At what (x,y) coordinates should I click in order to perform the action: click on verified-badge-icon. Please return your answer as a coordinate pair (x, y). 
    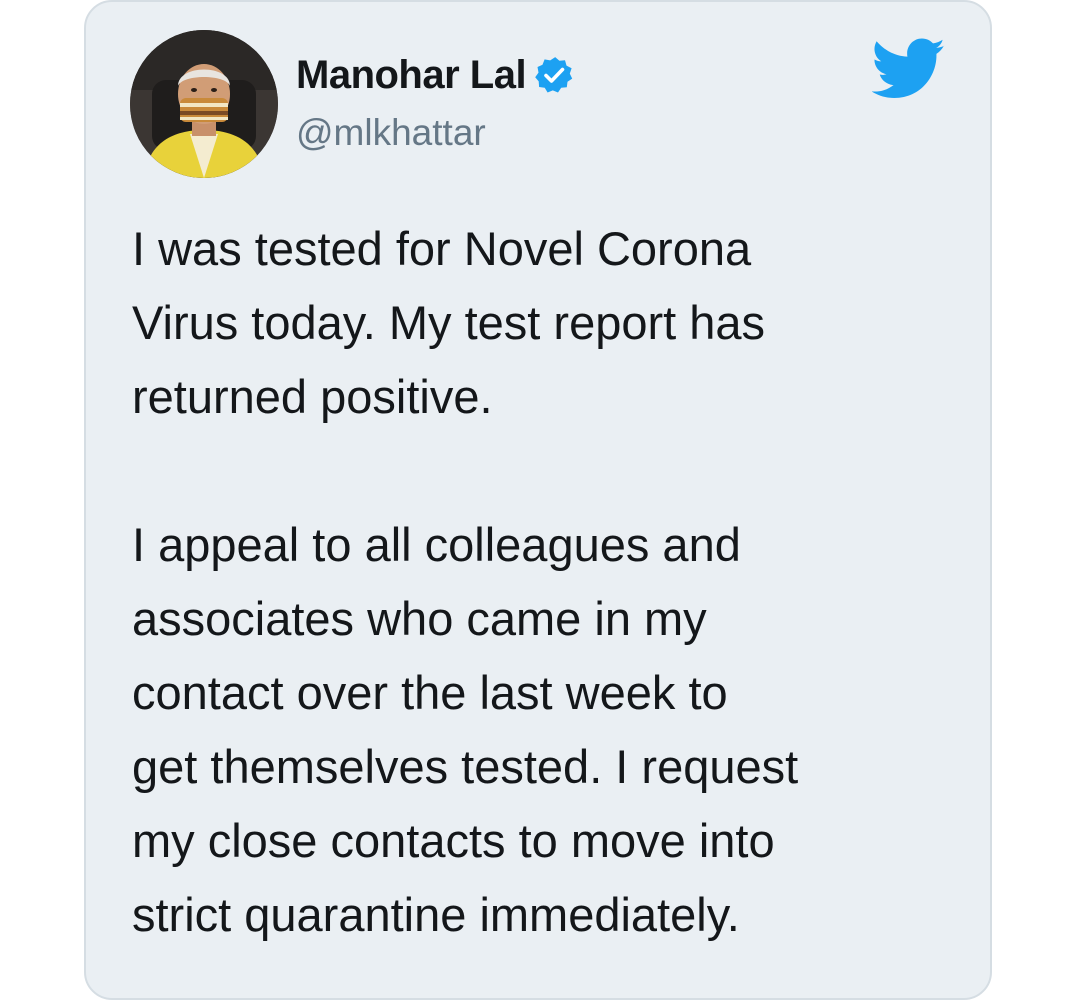
    Looking at the image, I should click on (554, 75).